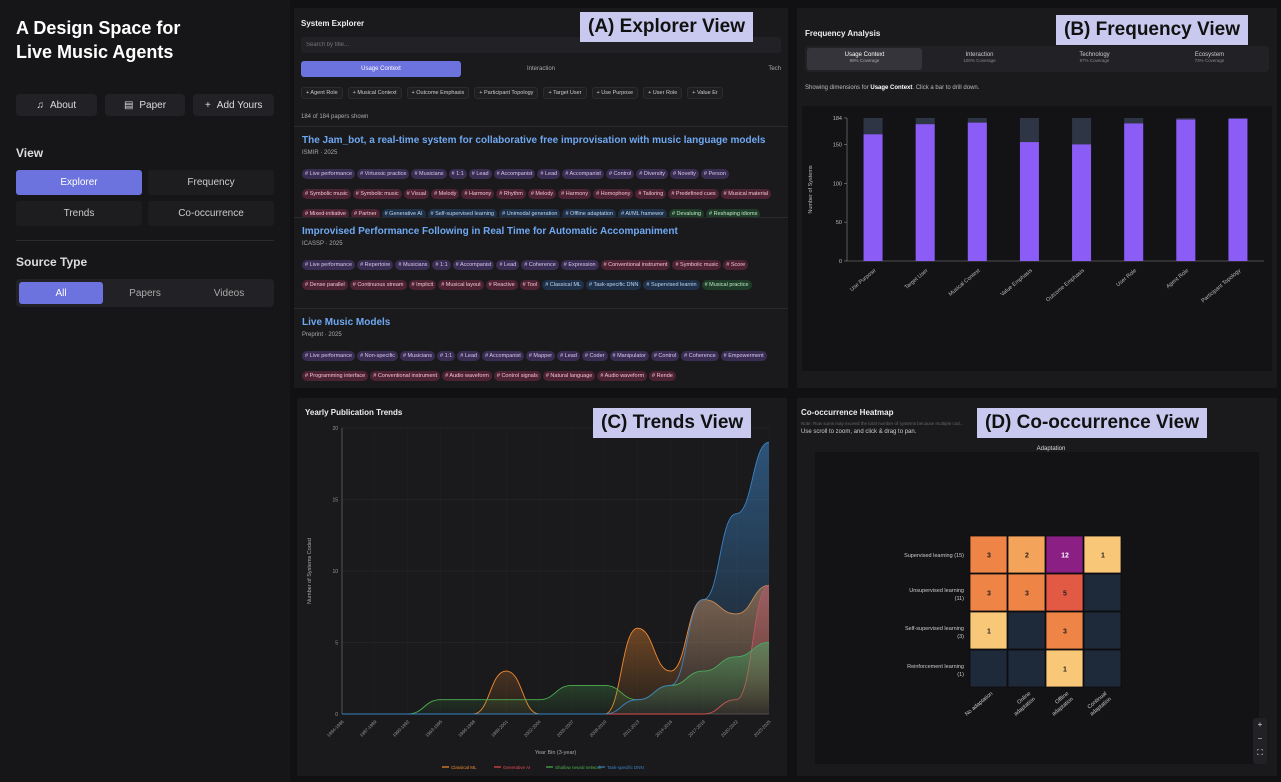 The image size is (1281, 782). Describe the element at coordinates (671, 285) in the screenshot. I see `tag-chip: # Supervised learnin` at that location.